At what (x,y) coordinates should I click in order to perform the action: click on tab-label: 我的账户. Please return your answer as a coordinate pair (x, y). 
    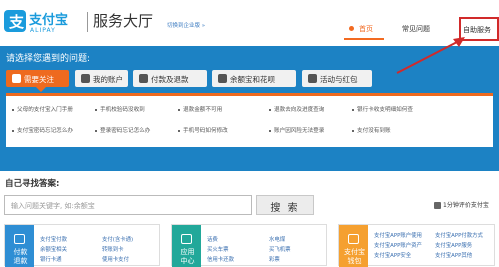
    Looking at the image, I should click on (108, 79).